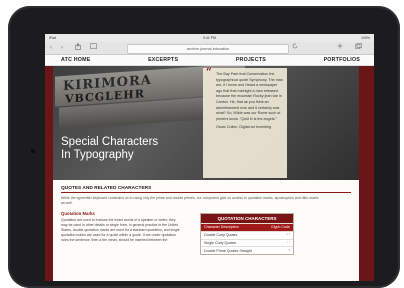 The width and height of the screenshot is (404, 288). I want to click on status-battery: 100%, so click(365, 38).